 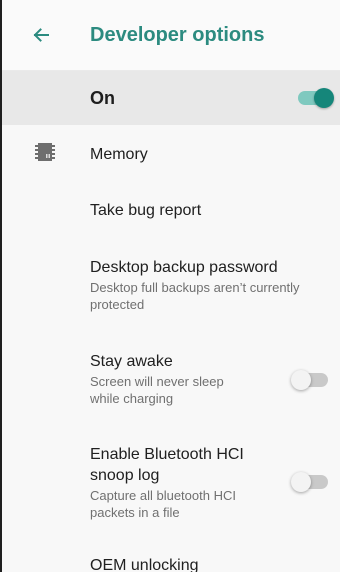 What do you see at coordinates (125, 475) in the screenshot?
I see `item-title: snoop log` at bounding box center [125, 475].